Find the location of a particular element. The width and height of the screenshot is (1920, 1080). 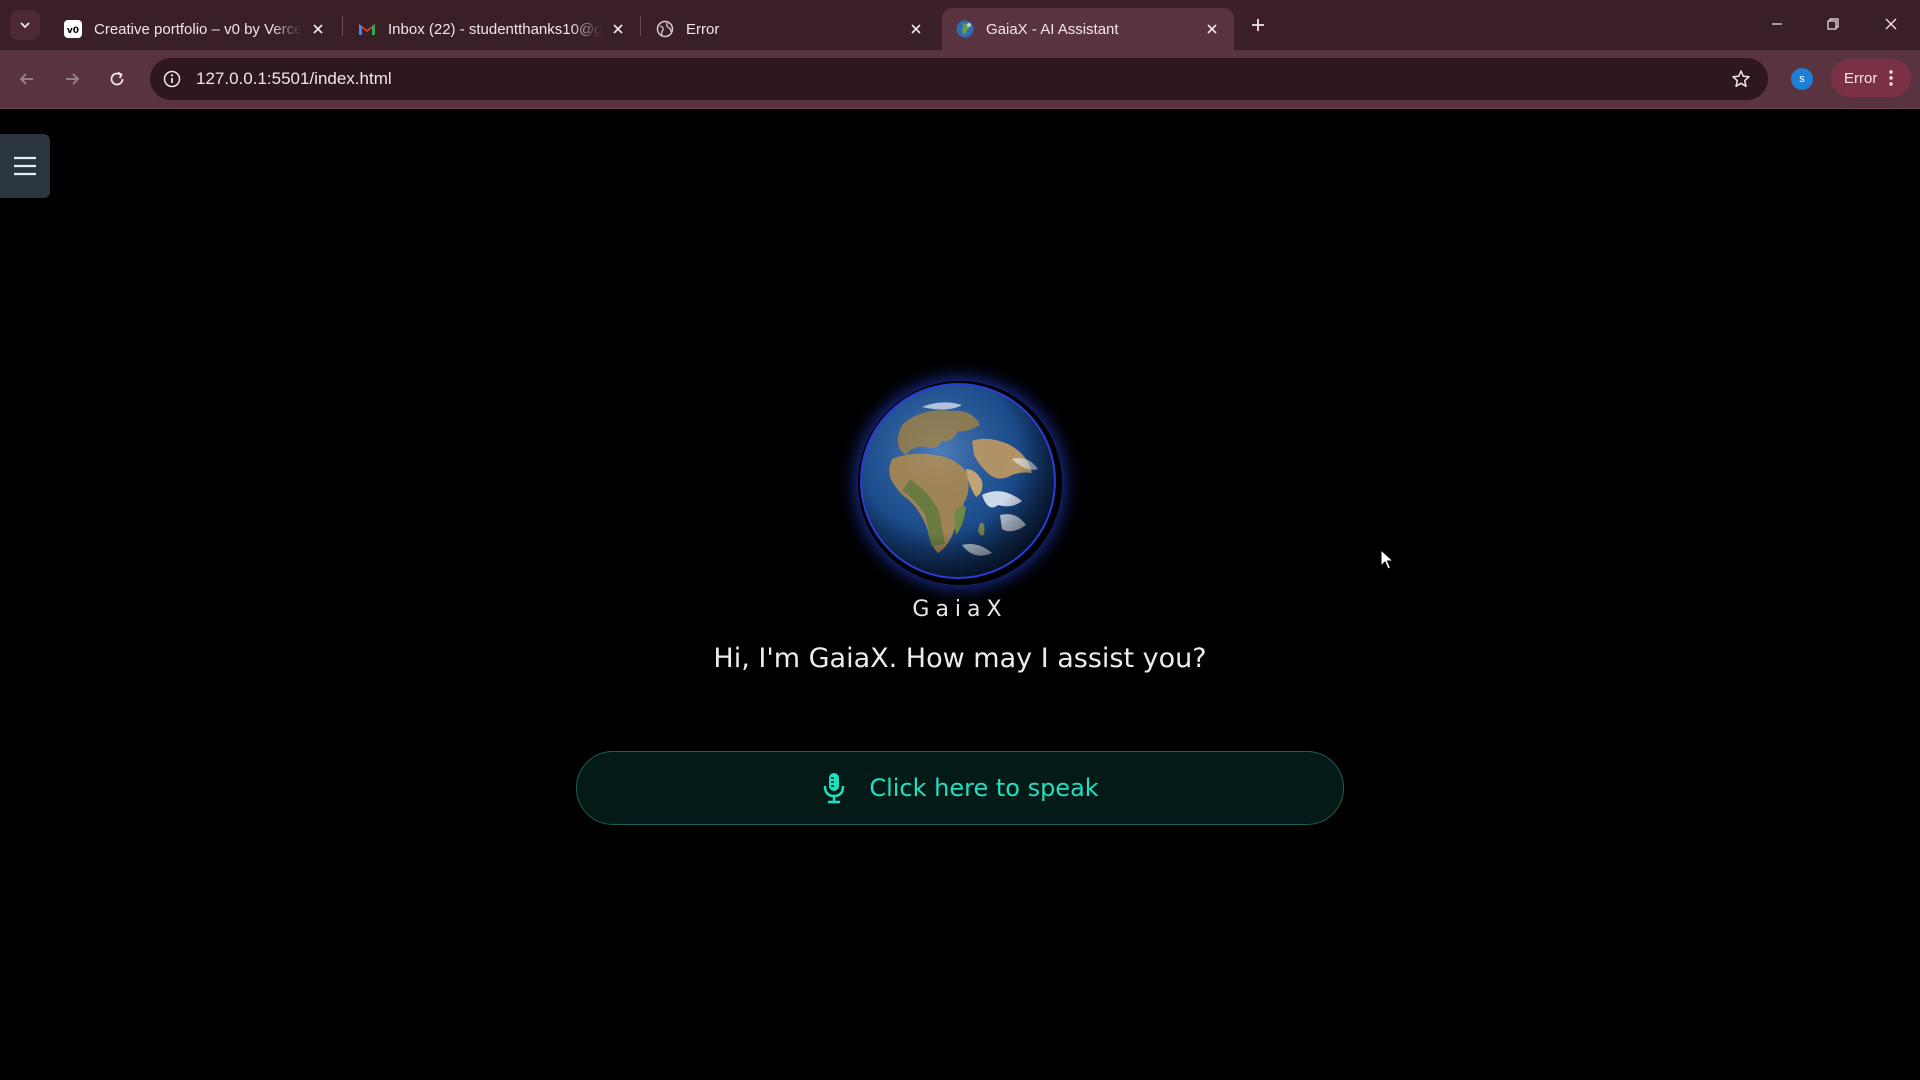

close-window-button is located at coordinates (1891, 24).